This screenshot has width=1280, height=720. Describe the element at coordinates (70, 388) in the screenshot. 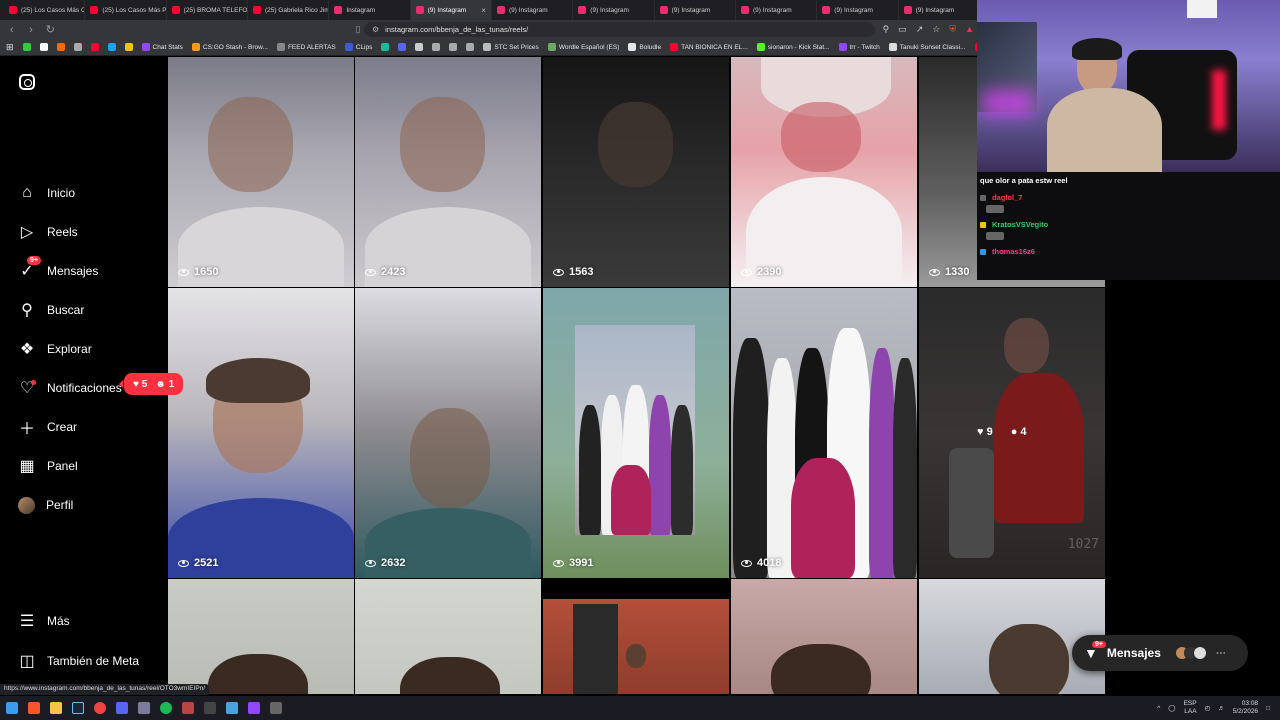

I see `nav-notificaciones: ♡ Notificaciones` at that location.